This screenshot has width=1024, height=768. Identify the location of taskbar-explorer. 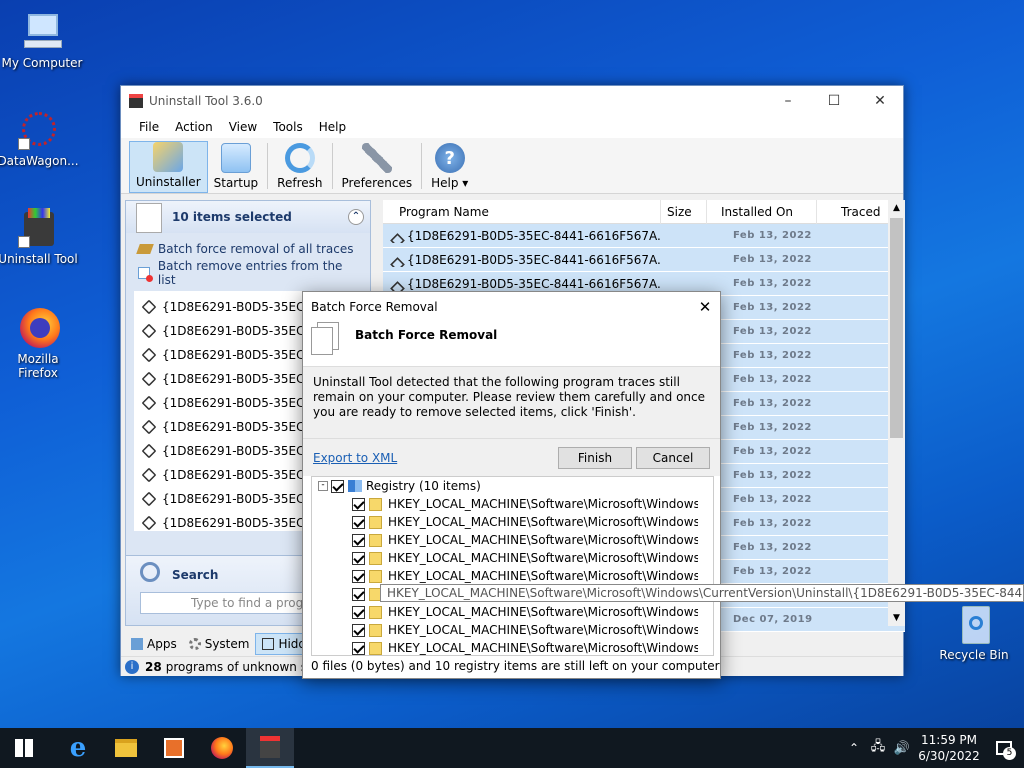
(126, 748).